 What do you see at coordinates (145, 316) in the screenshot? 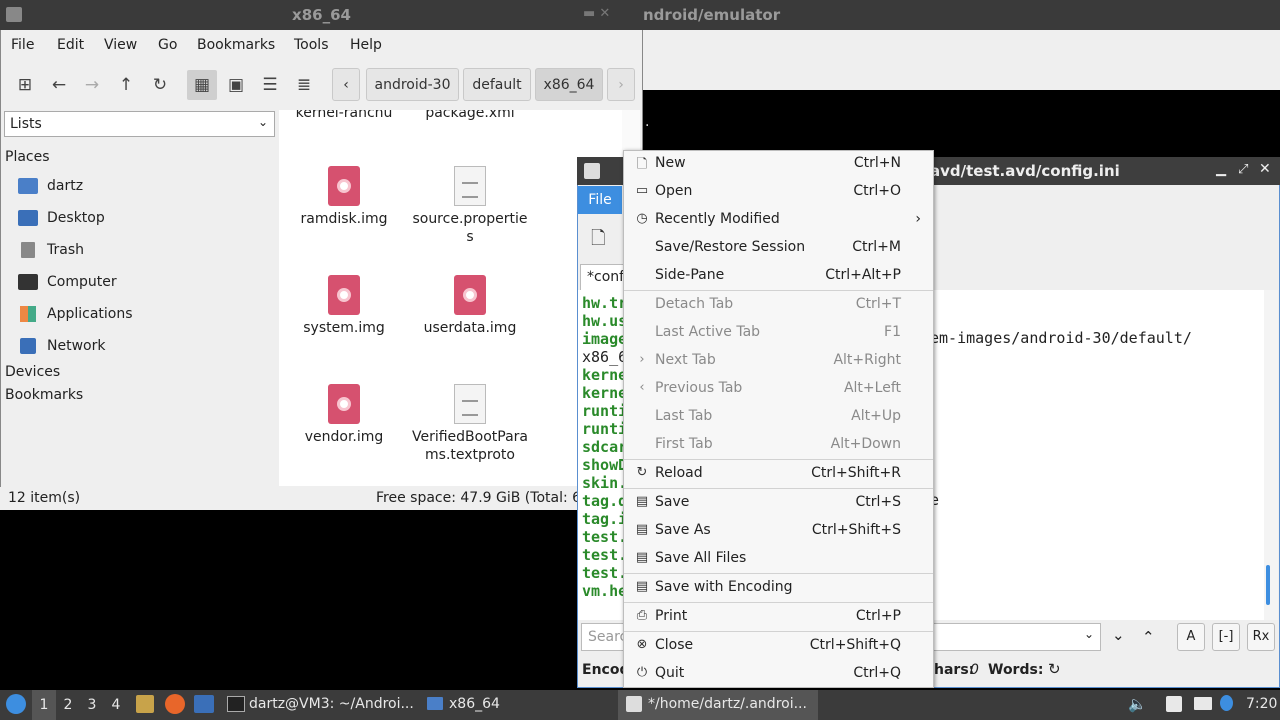
I see `sidebar-item-applications: Applications` at bounding box center [145, 316].